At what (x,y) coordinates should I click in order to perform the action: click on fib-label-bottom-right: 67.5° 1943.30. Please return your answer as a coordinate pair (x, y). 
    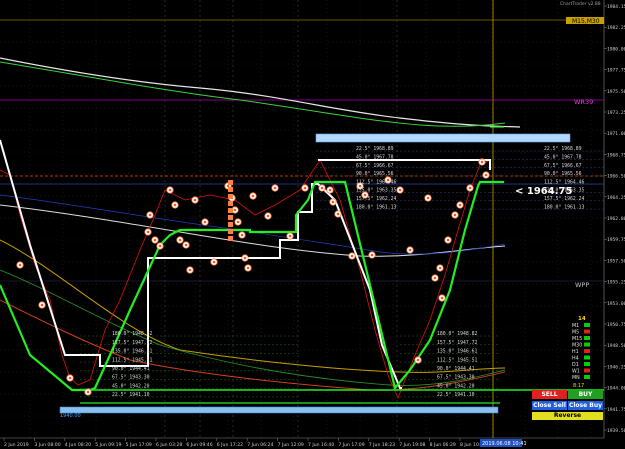
    Looking at the image, I should click on (456, 378).